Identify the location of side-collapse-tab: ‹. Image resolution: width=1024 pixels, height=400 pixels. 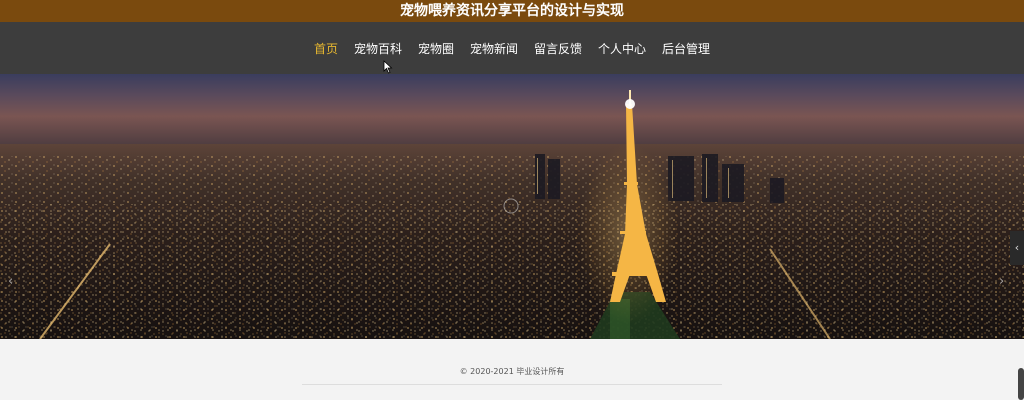
(1017, 248).